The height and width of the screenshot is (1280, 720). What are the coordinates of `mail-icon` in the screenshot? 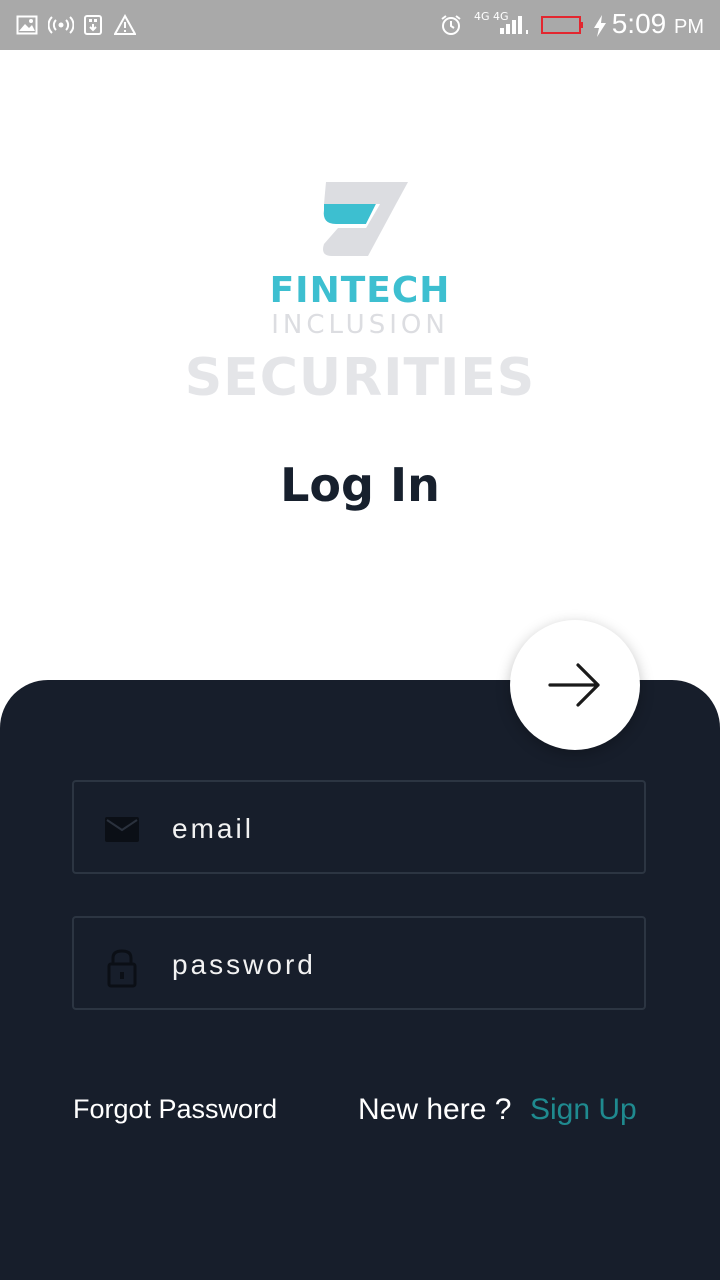 It's located at (122, 830).